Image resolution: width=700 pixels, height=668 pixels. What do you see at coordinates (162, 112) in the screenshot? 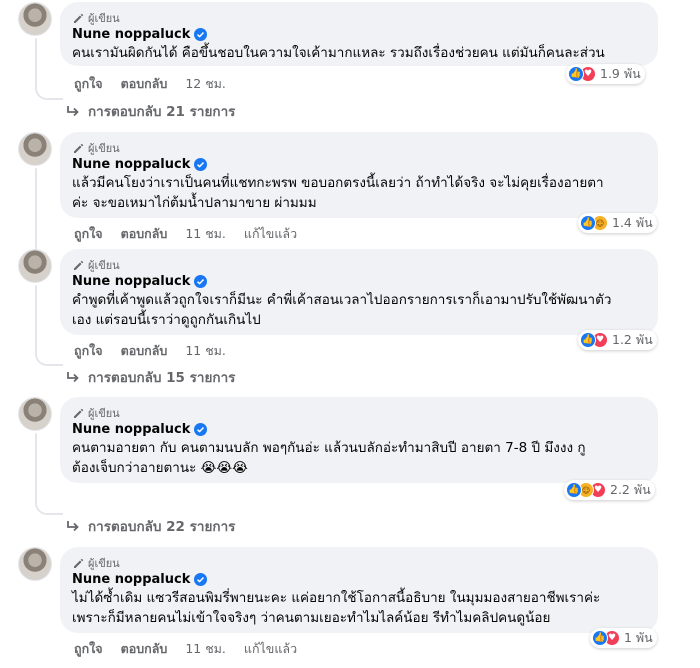
I see `view-replies-label: การตอบกลับ 21 รายการ` at bounding box center [162, 112].